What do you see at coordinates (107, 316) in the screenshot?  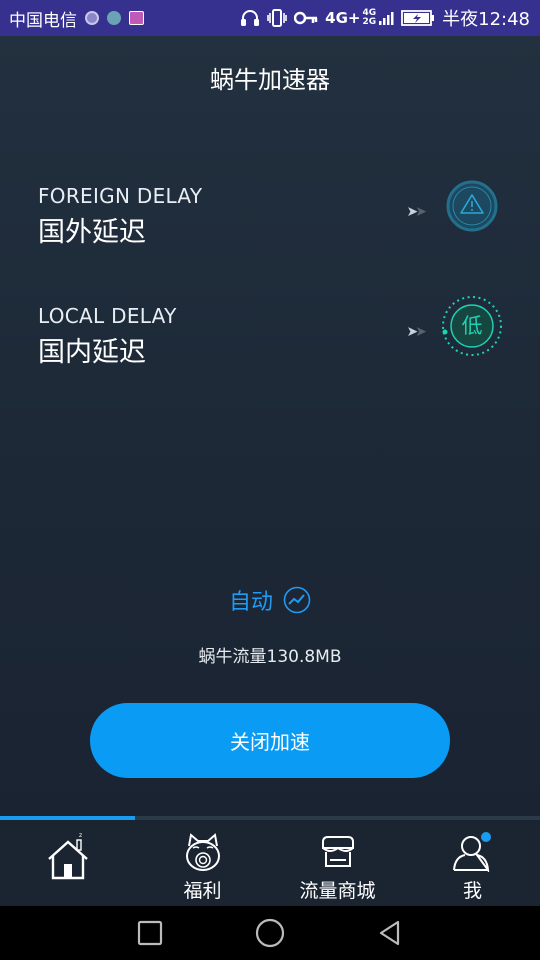 I see `local-delay-label-en: LOCAL DELAY` at bounding box center [107, 316].